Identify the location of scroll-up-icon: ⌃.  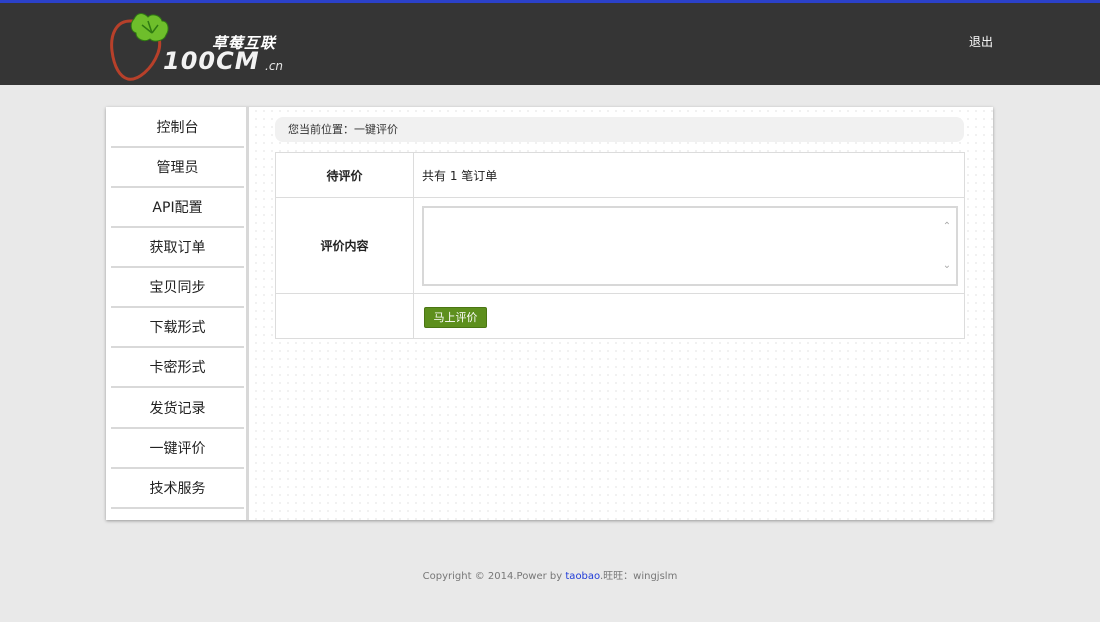
(947, 227).